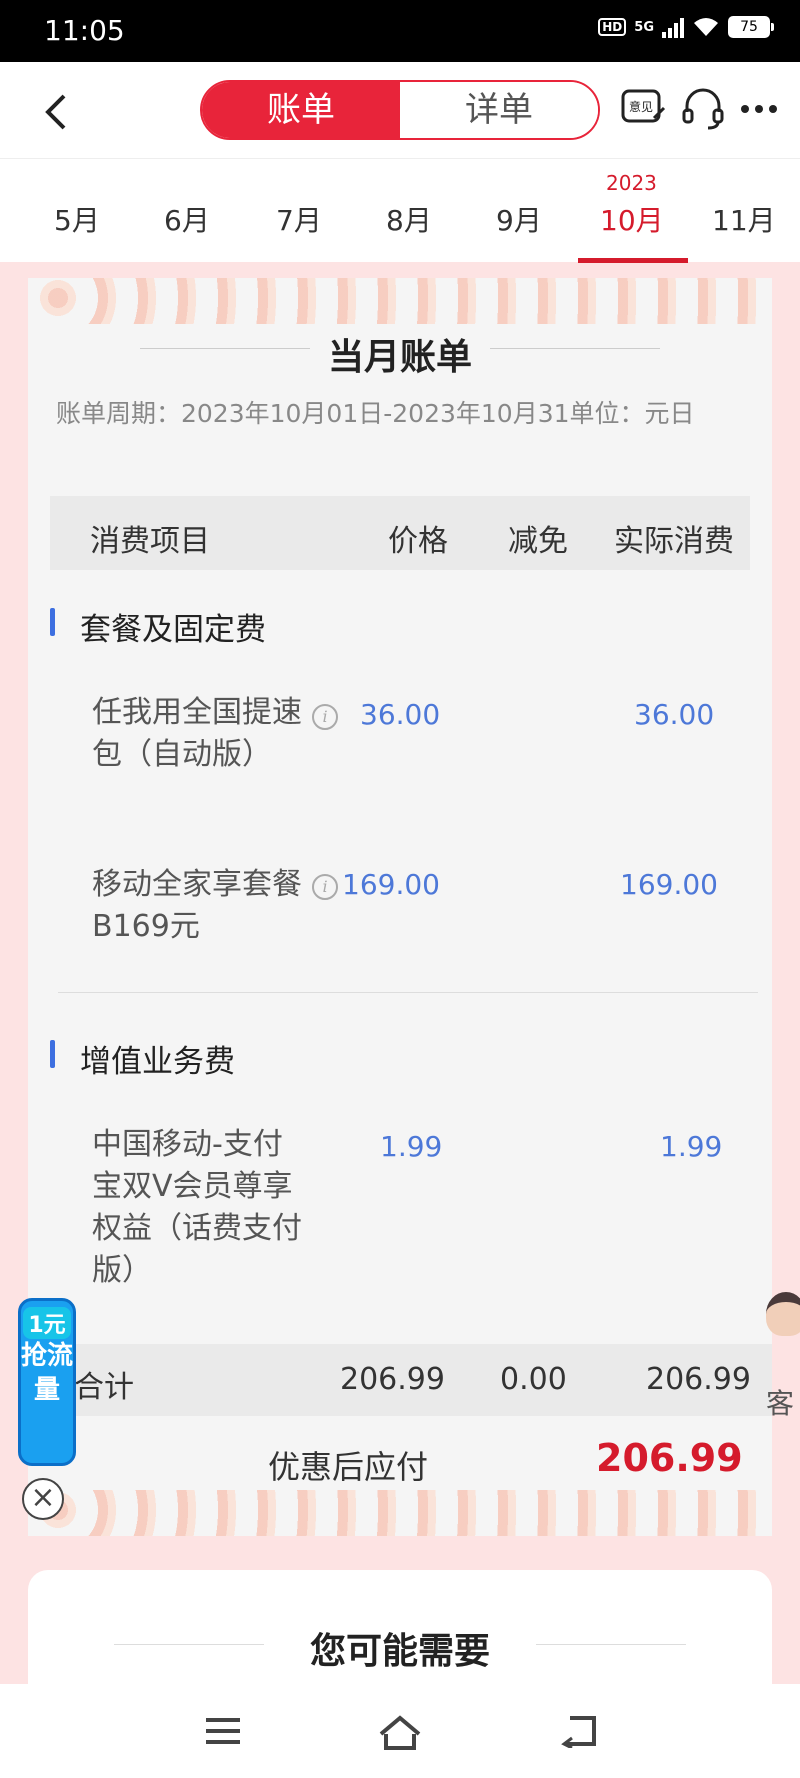  I want to click on col-item: 消费项目, so click(150, 541).